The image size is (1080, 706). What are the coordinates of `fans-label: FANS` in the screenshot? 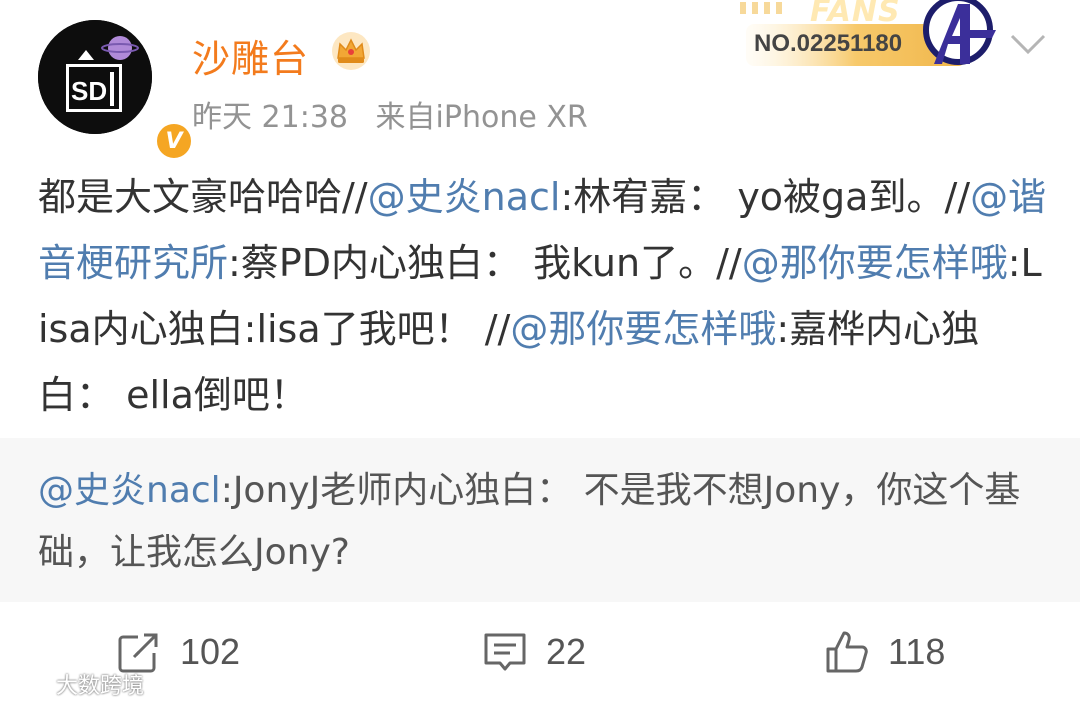 It's located at (855, 14).